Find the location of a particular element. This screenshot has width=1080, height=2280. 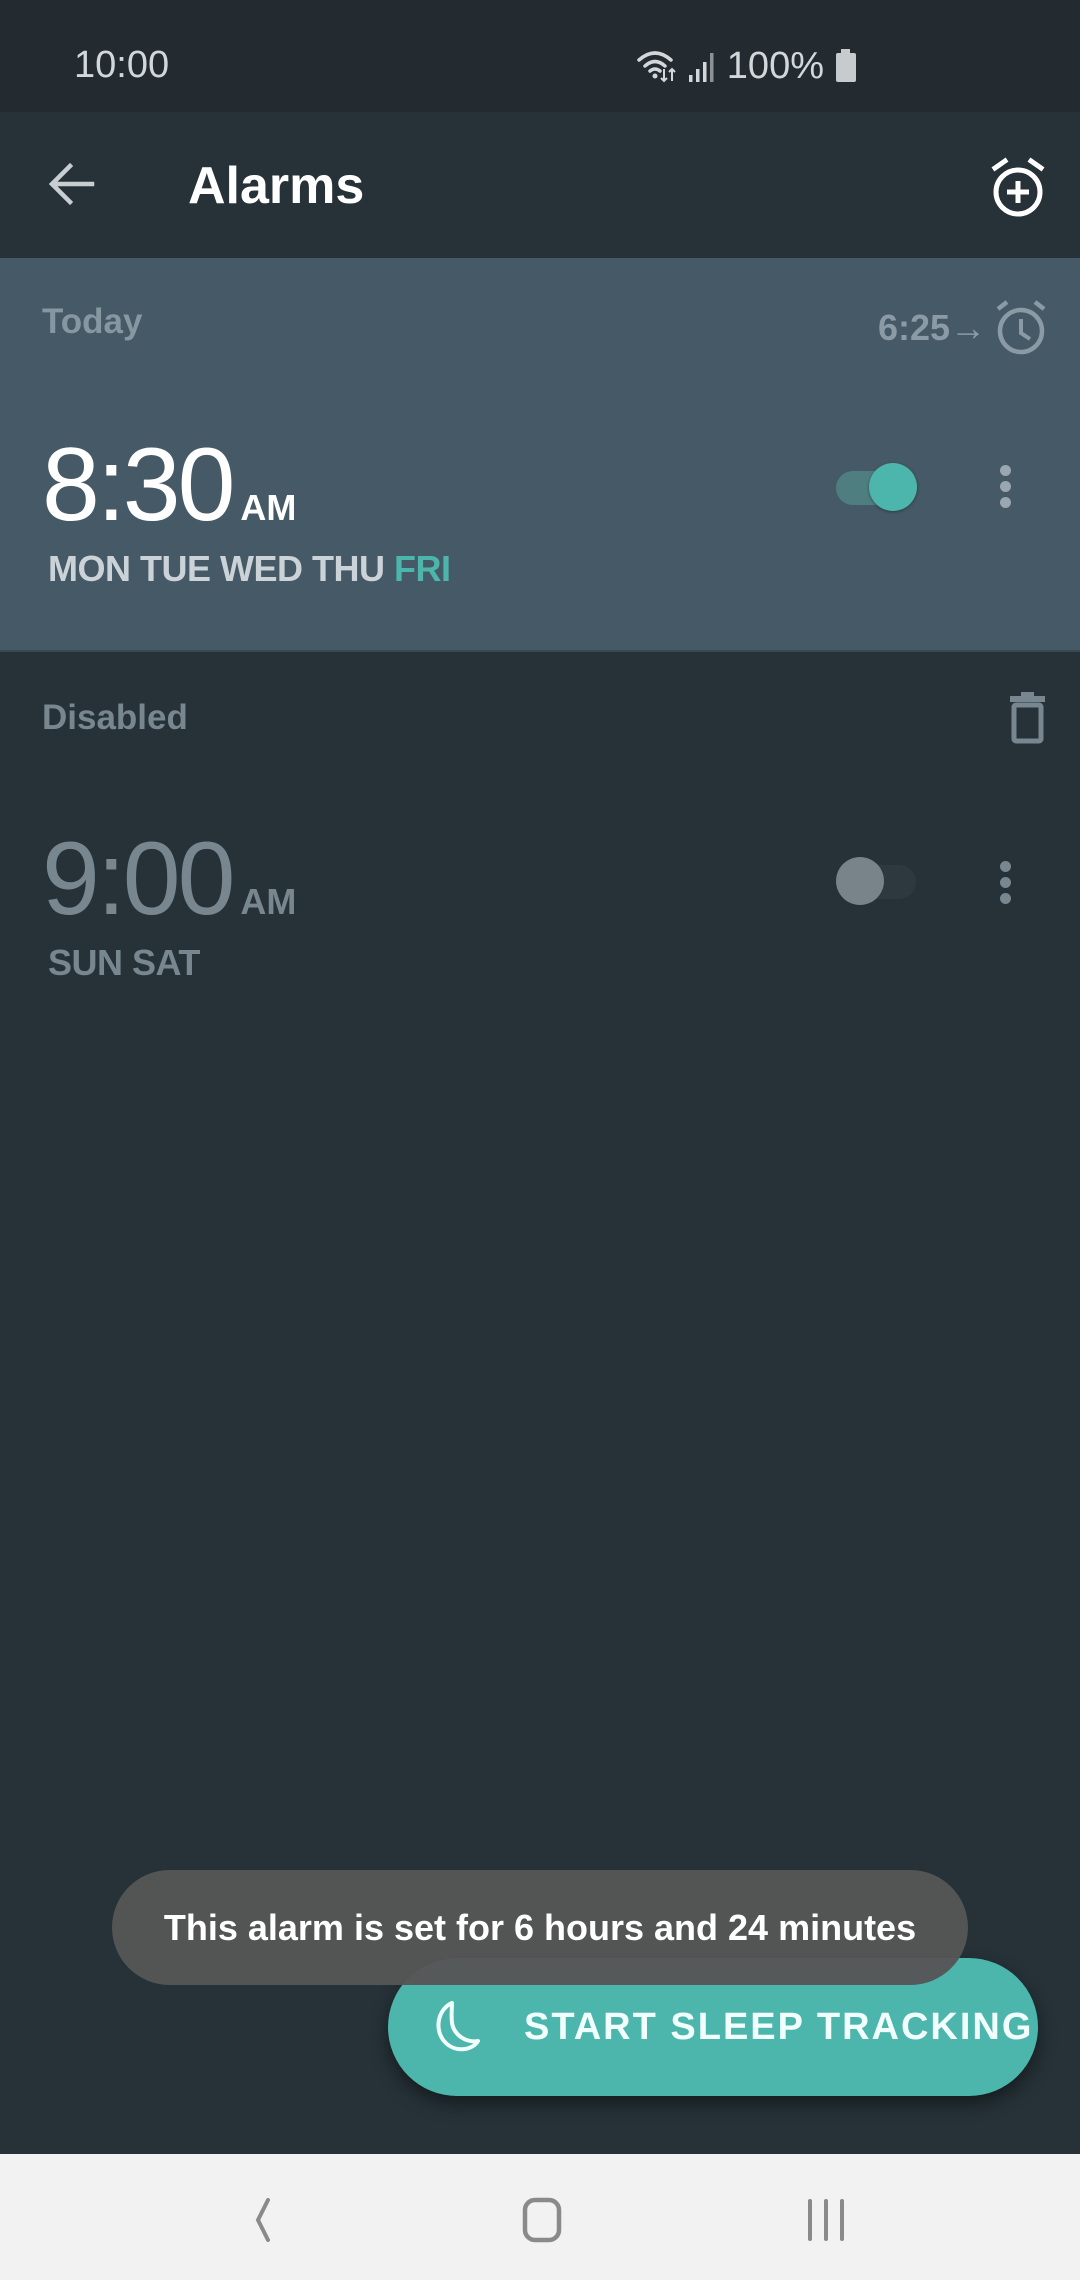

nav-home-button is located at coordinates (542, 2220).